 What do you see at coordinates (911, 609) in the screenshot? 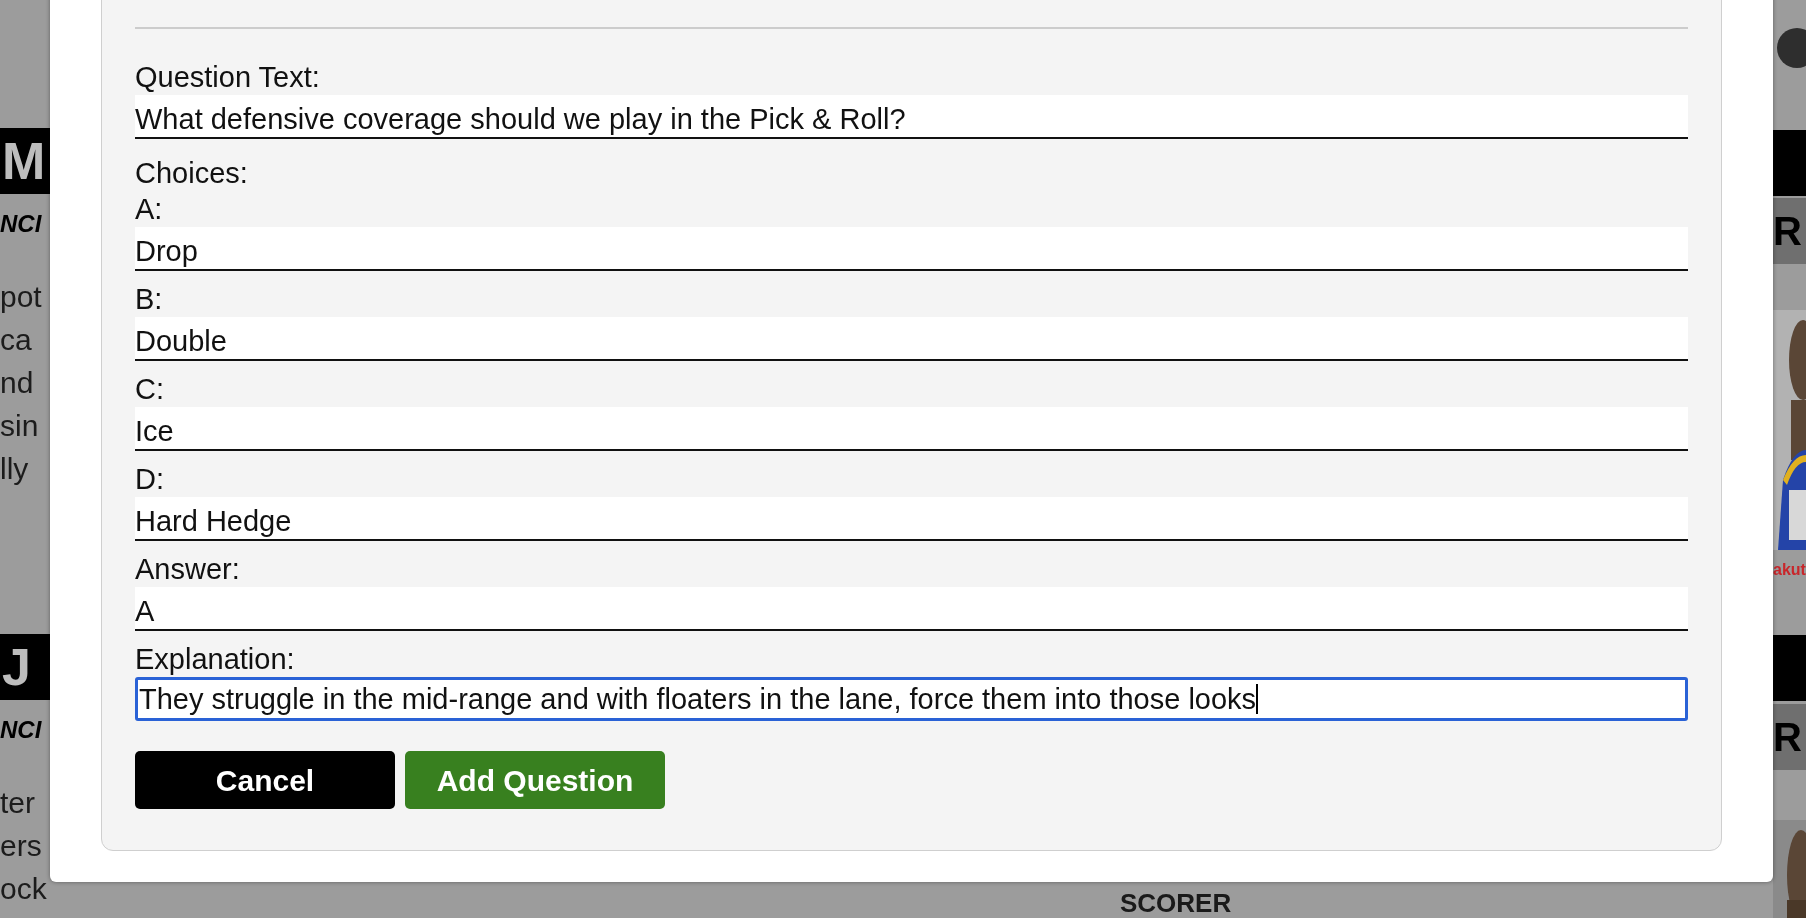
I see `input-field: A` at bounding box center [911, 609].